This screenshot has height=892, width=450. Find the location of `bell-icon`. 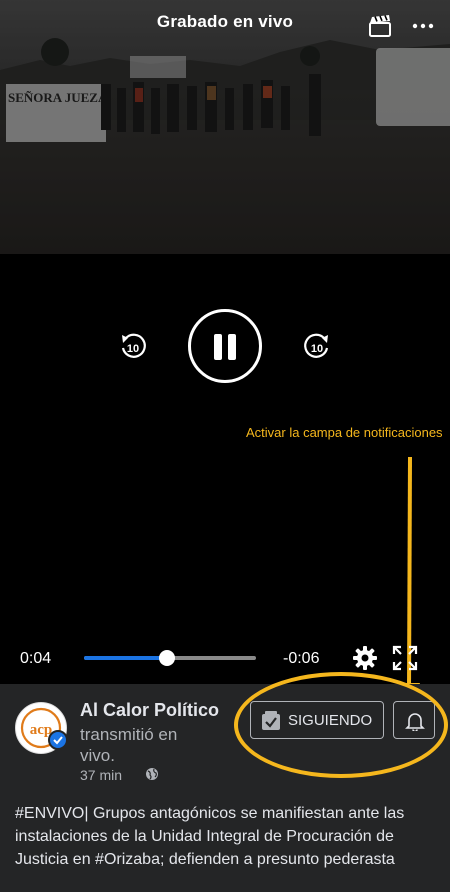

bell-icon is located at coordinates (415, 722).